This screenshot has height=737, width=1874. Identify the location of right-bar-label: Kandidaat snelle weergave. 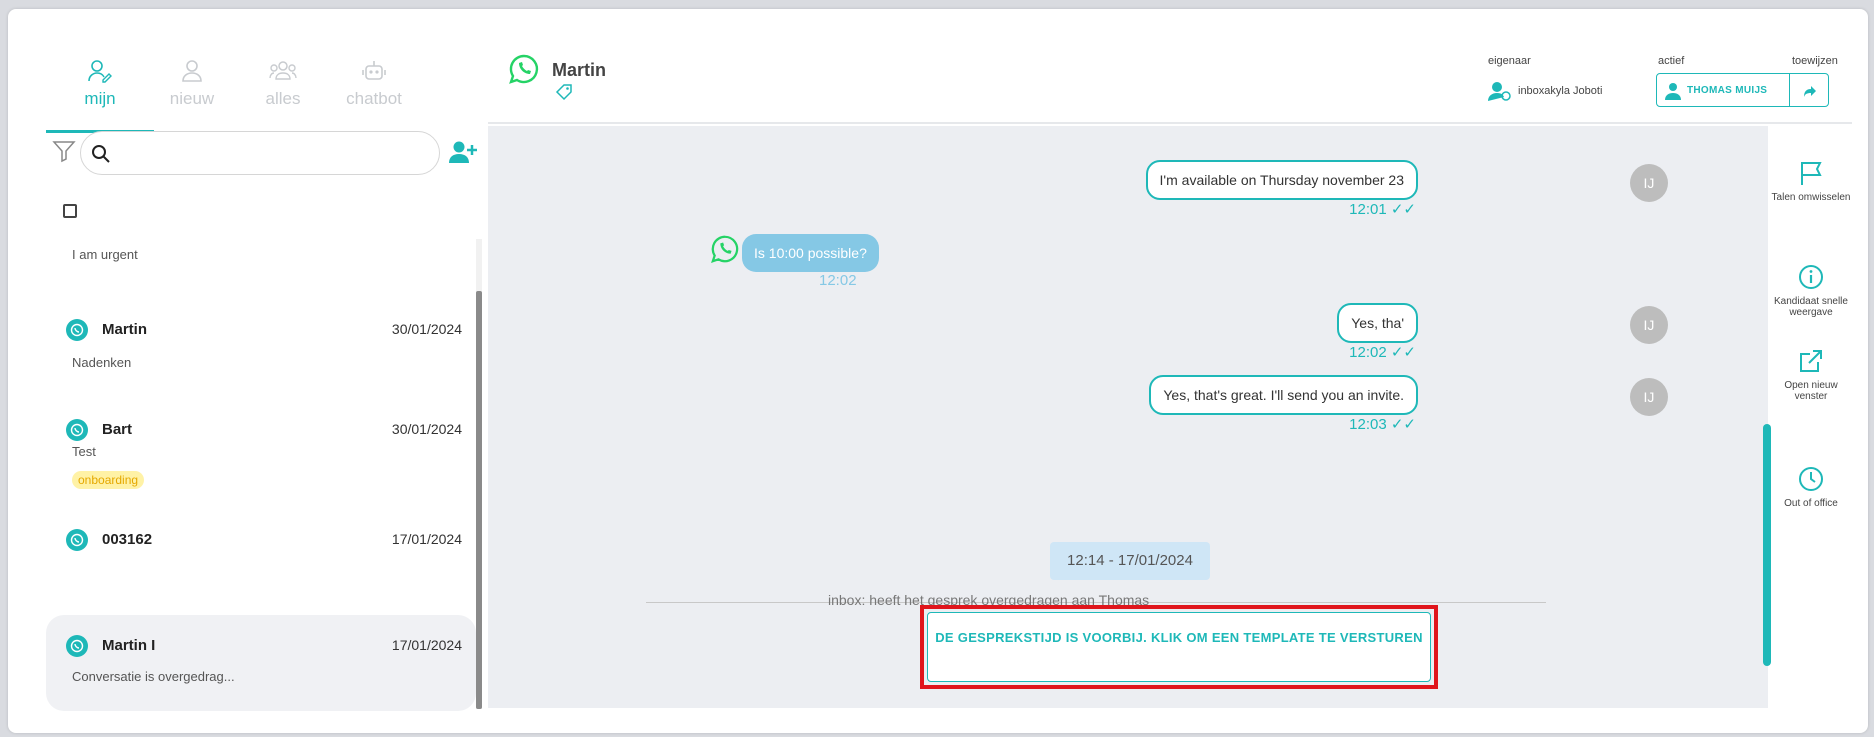
(1811, 307).